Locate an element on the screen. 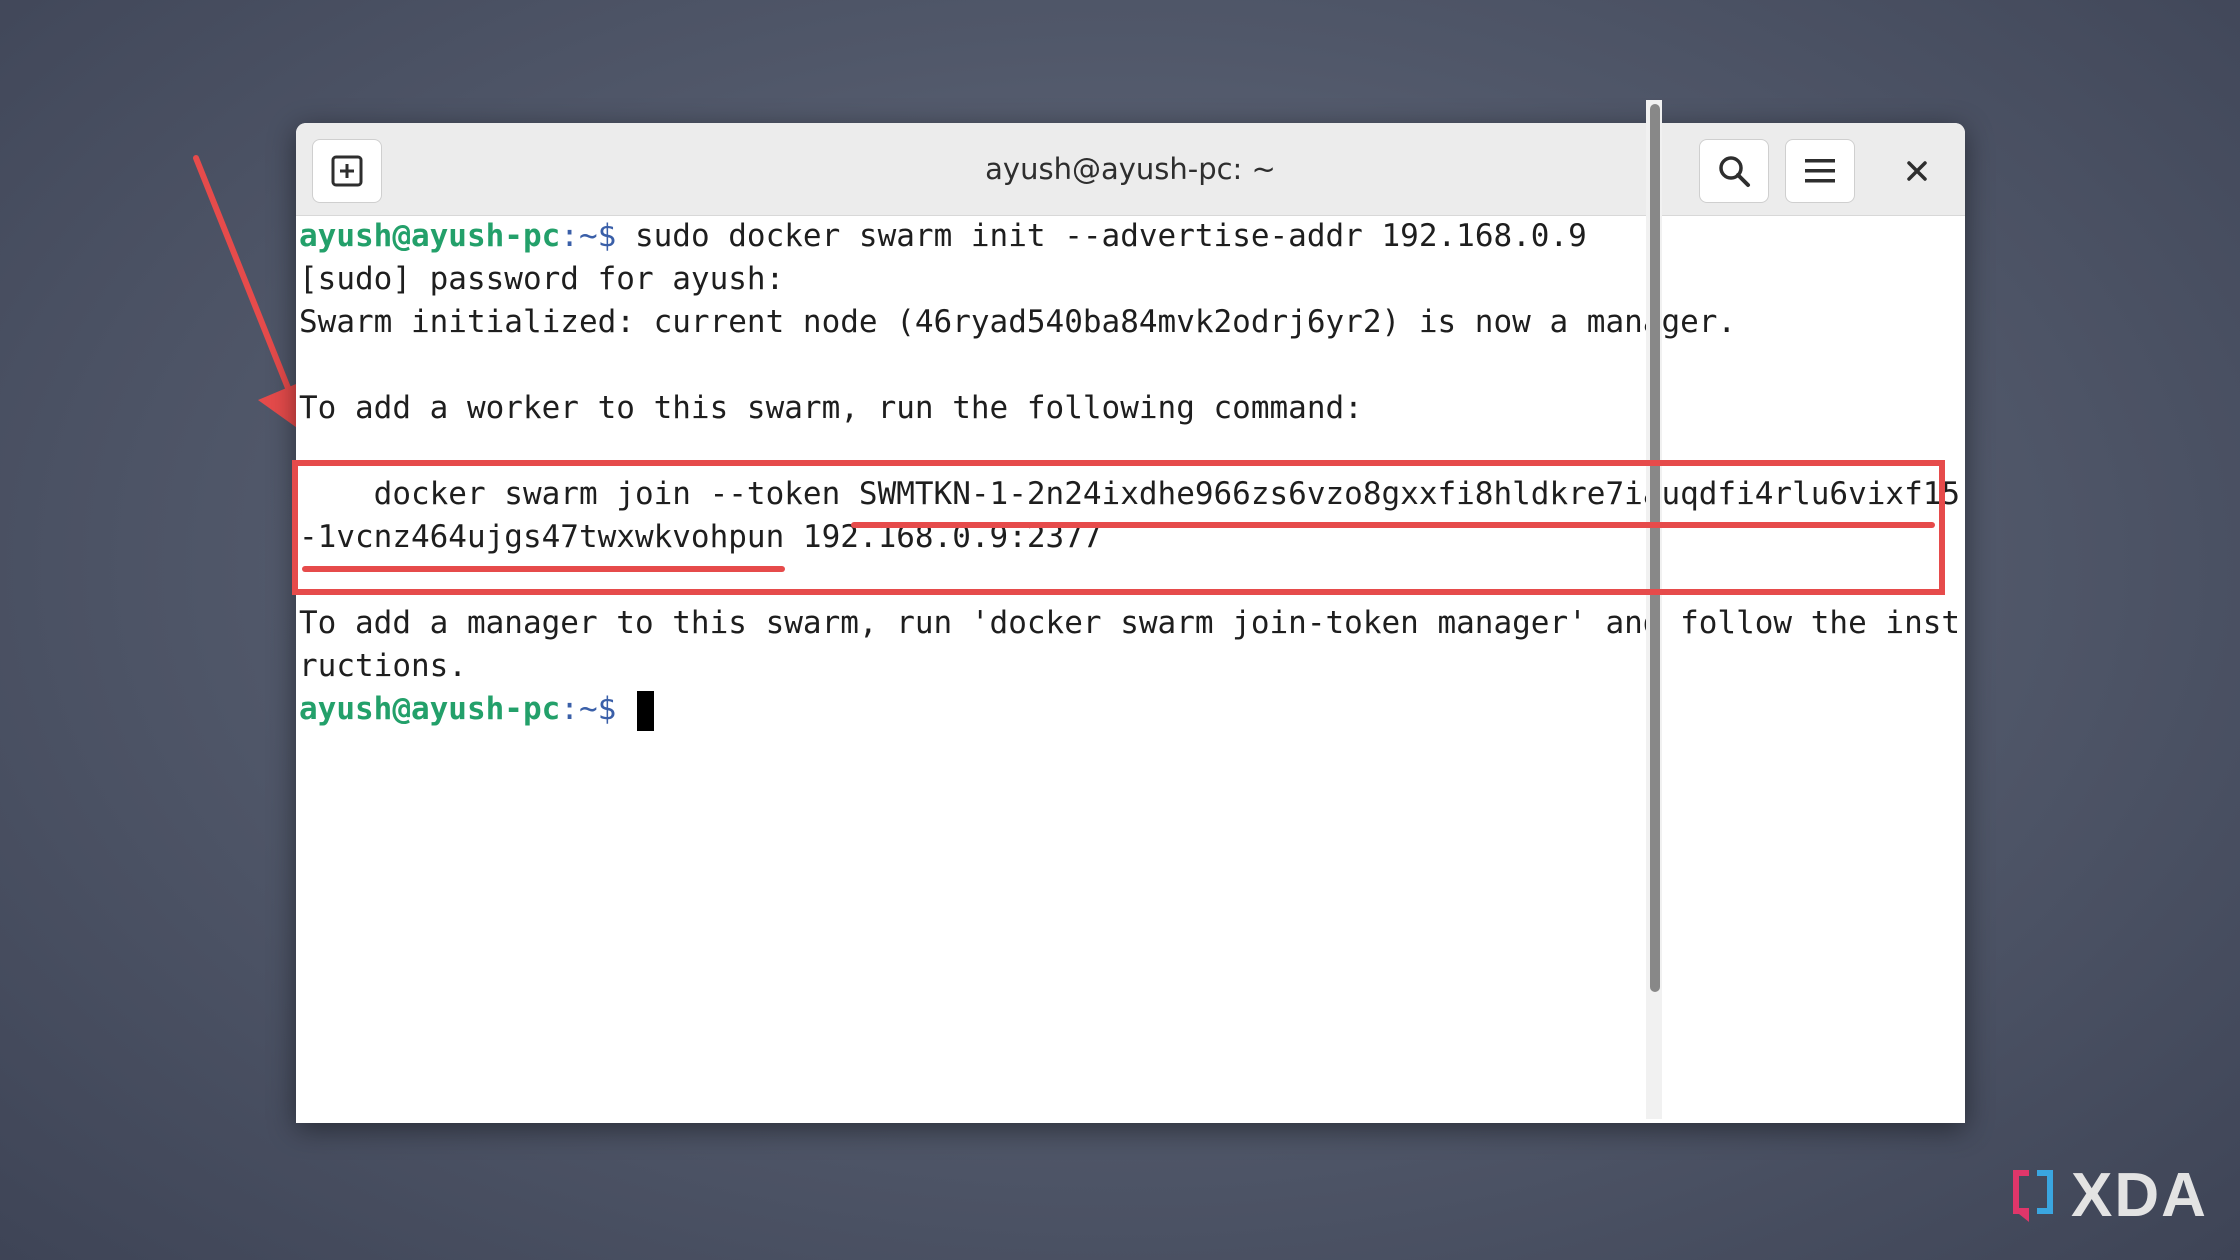 The width and height of the screenshot is (2240, 1260). close-icon is located at coordinates (1917, 171).